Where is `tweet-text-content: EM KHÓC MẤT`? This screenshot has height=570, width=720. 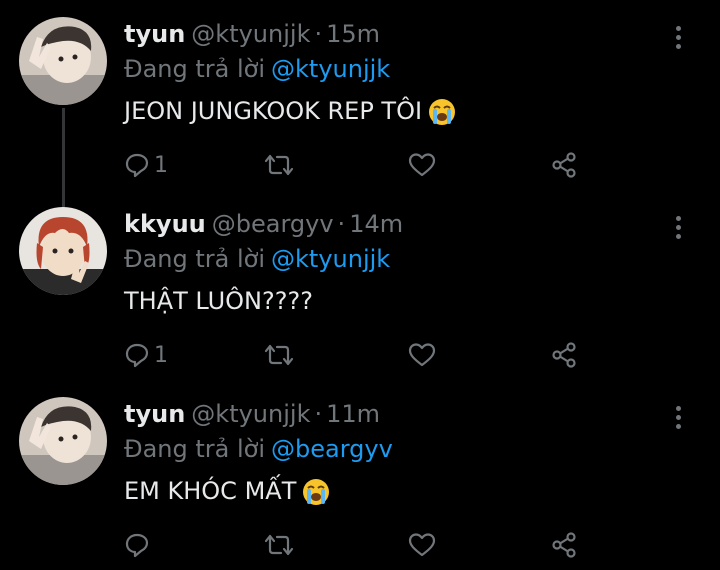 tweet-text-content: EM KHÓC MẤT is located at coordinates (210, 491).